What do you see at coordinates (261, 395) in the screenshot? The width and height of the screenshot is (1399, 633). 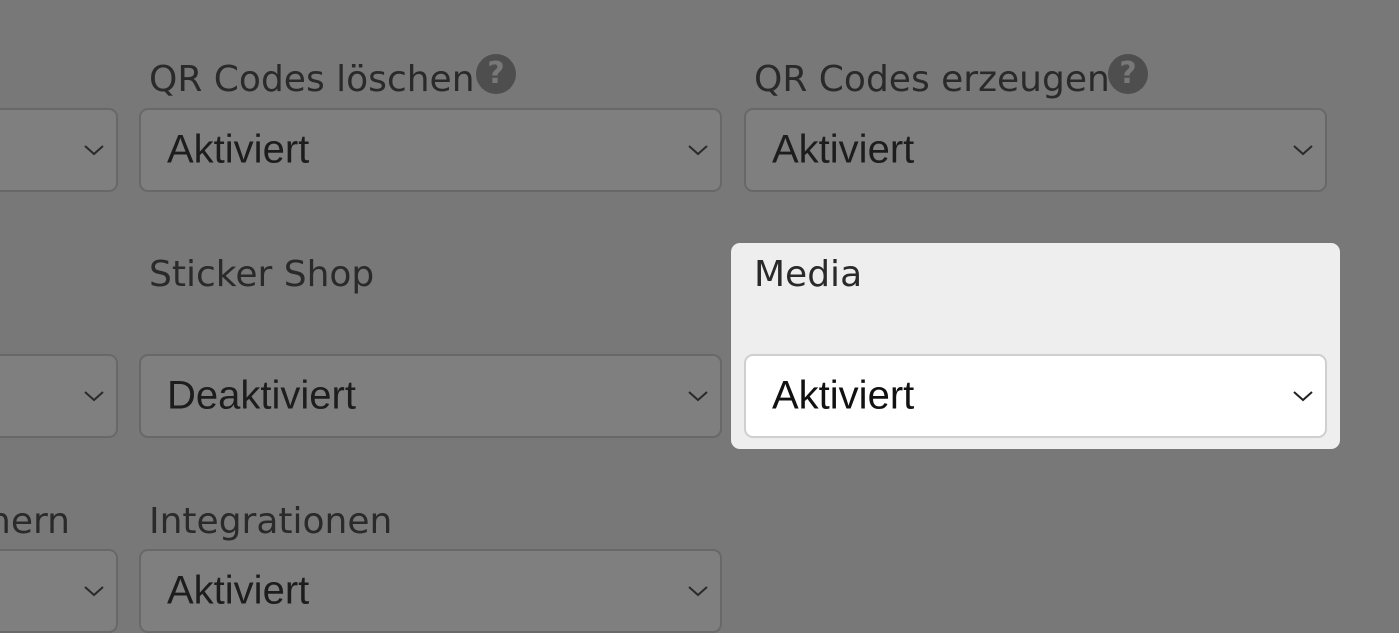 I see `select-value: Deaktiviert` at bounding box center [261, 395].